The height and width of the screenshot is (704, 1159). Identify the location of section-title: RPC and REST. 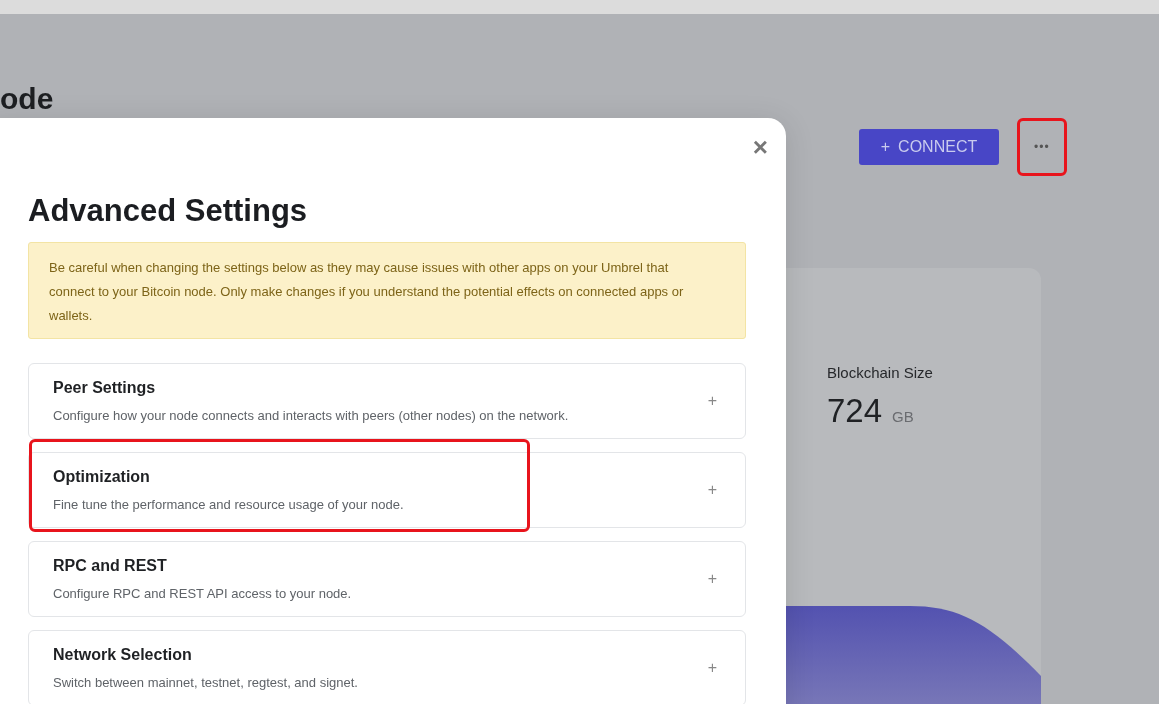
(110, 566).